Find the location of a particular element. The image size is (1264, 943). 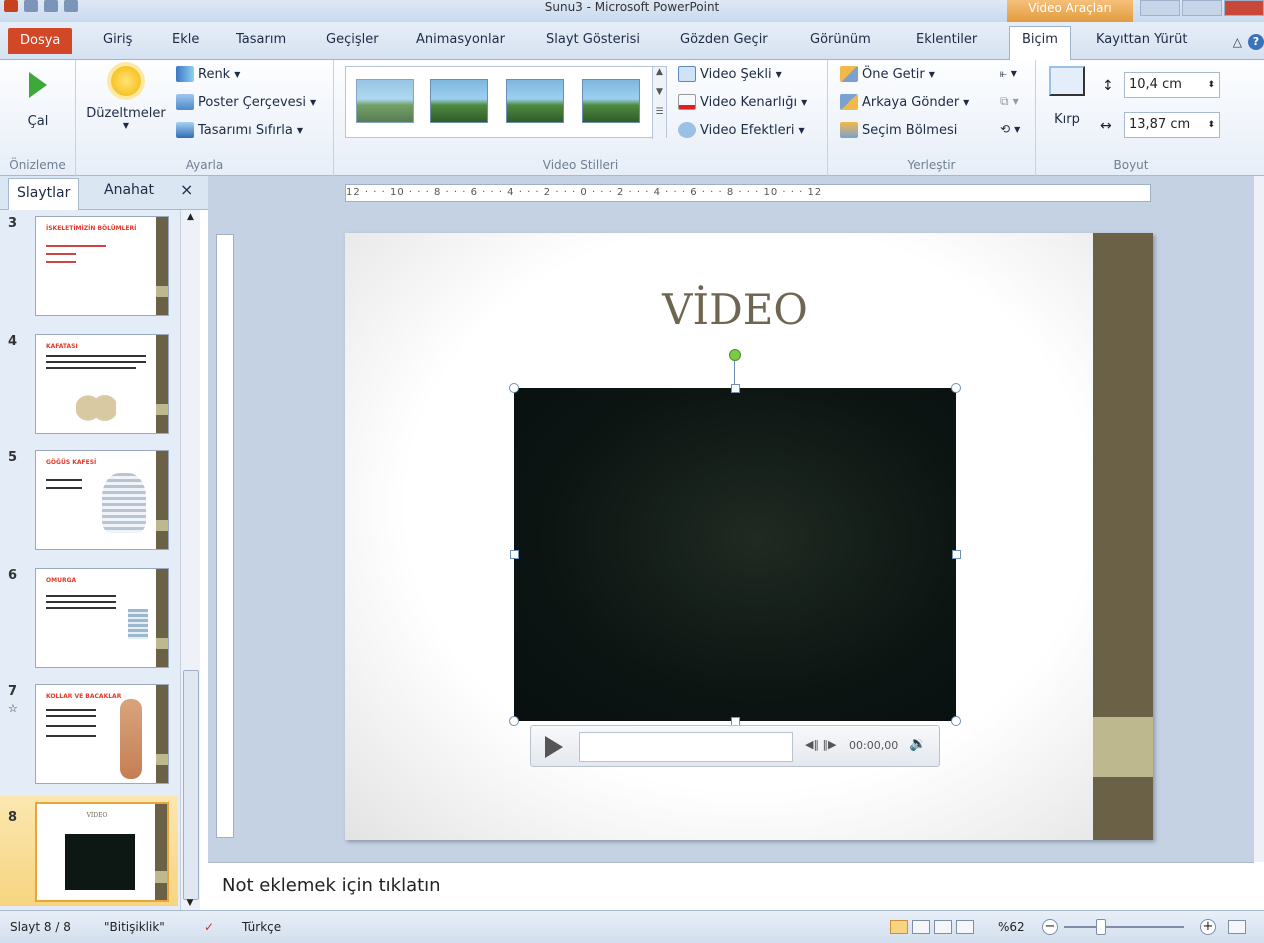

slide-thumbnail: 6 OMURGA is located at coordinates (90, 619).